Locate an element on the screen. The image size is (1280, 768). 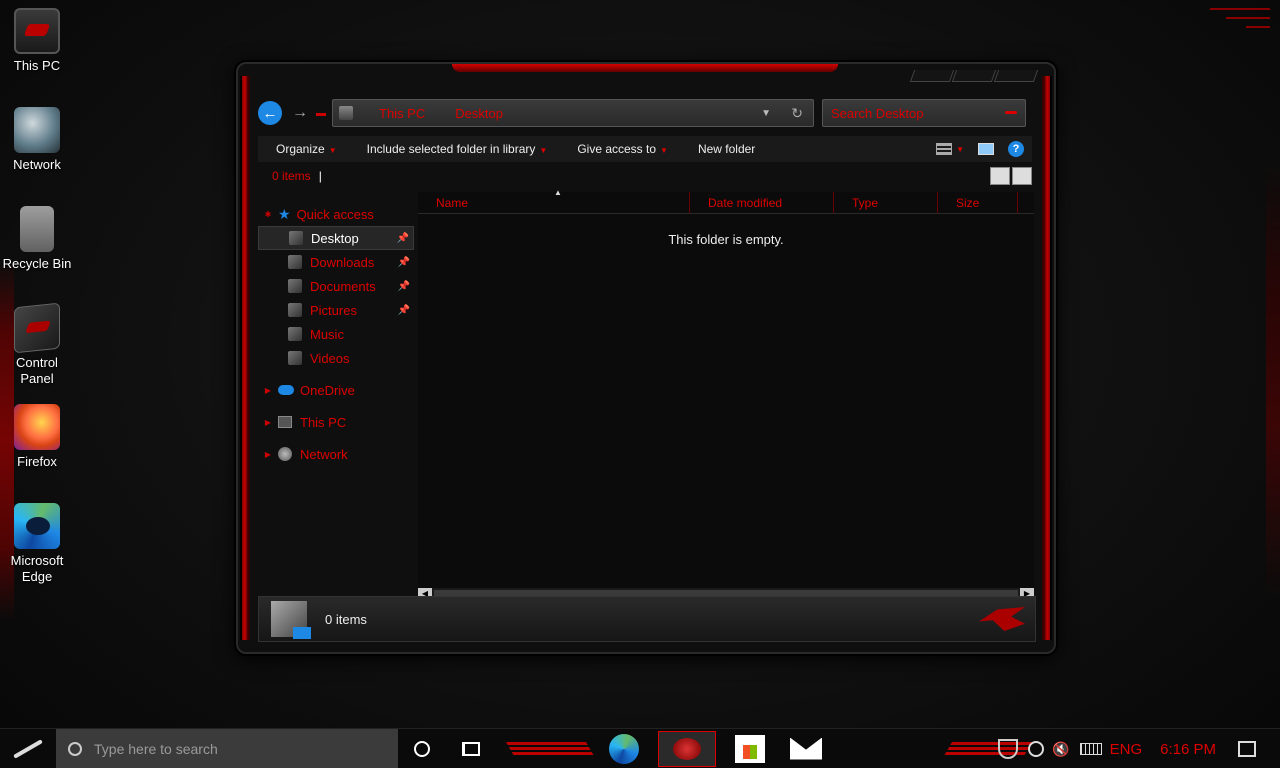
start-button is located at coordinates (28, 748).